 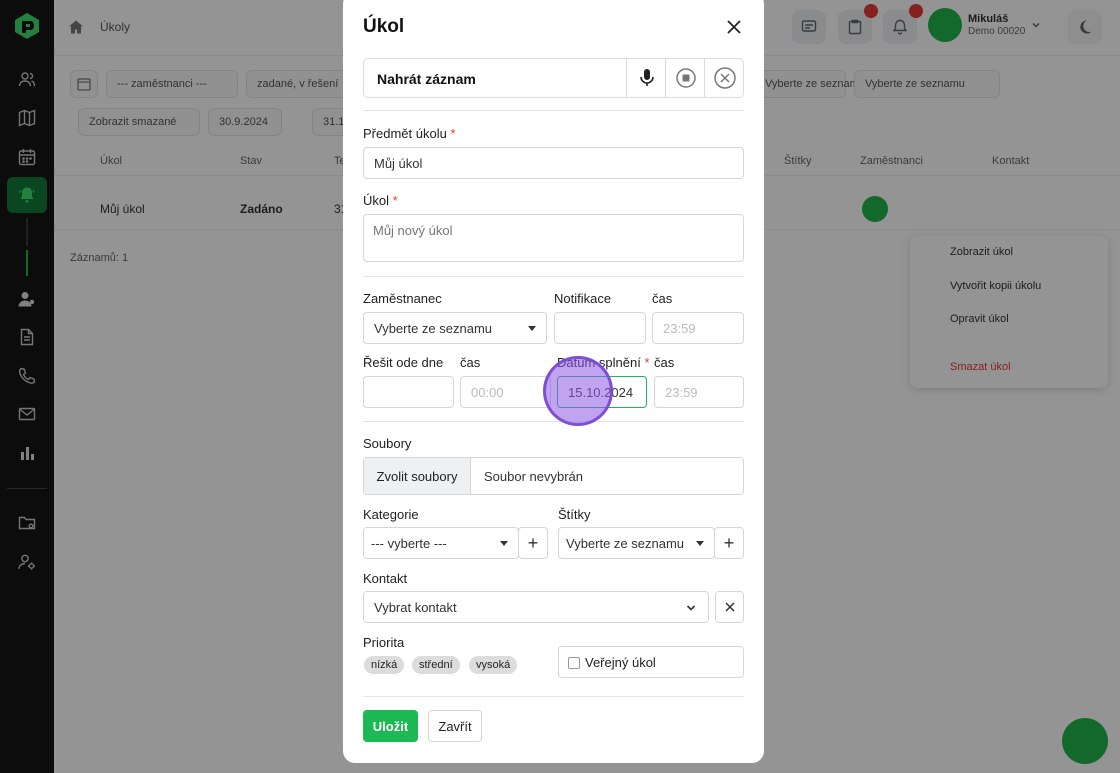 I want to click on priority-high-chip: vysoká, so click(x=493, y=665).